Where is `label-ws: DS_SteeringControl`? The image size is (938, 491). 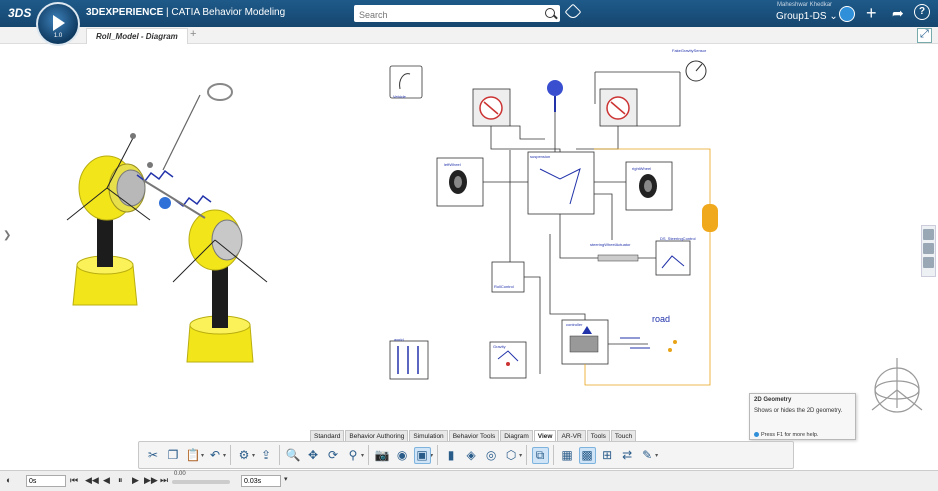 label-ws: DS_SteeringControl is located at coordinates (678, 238).